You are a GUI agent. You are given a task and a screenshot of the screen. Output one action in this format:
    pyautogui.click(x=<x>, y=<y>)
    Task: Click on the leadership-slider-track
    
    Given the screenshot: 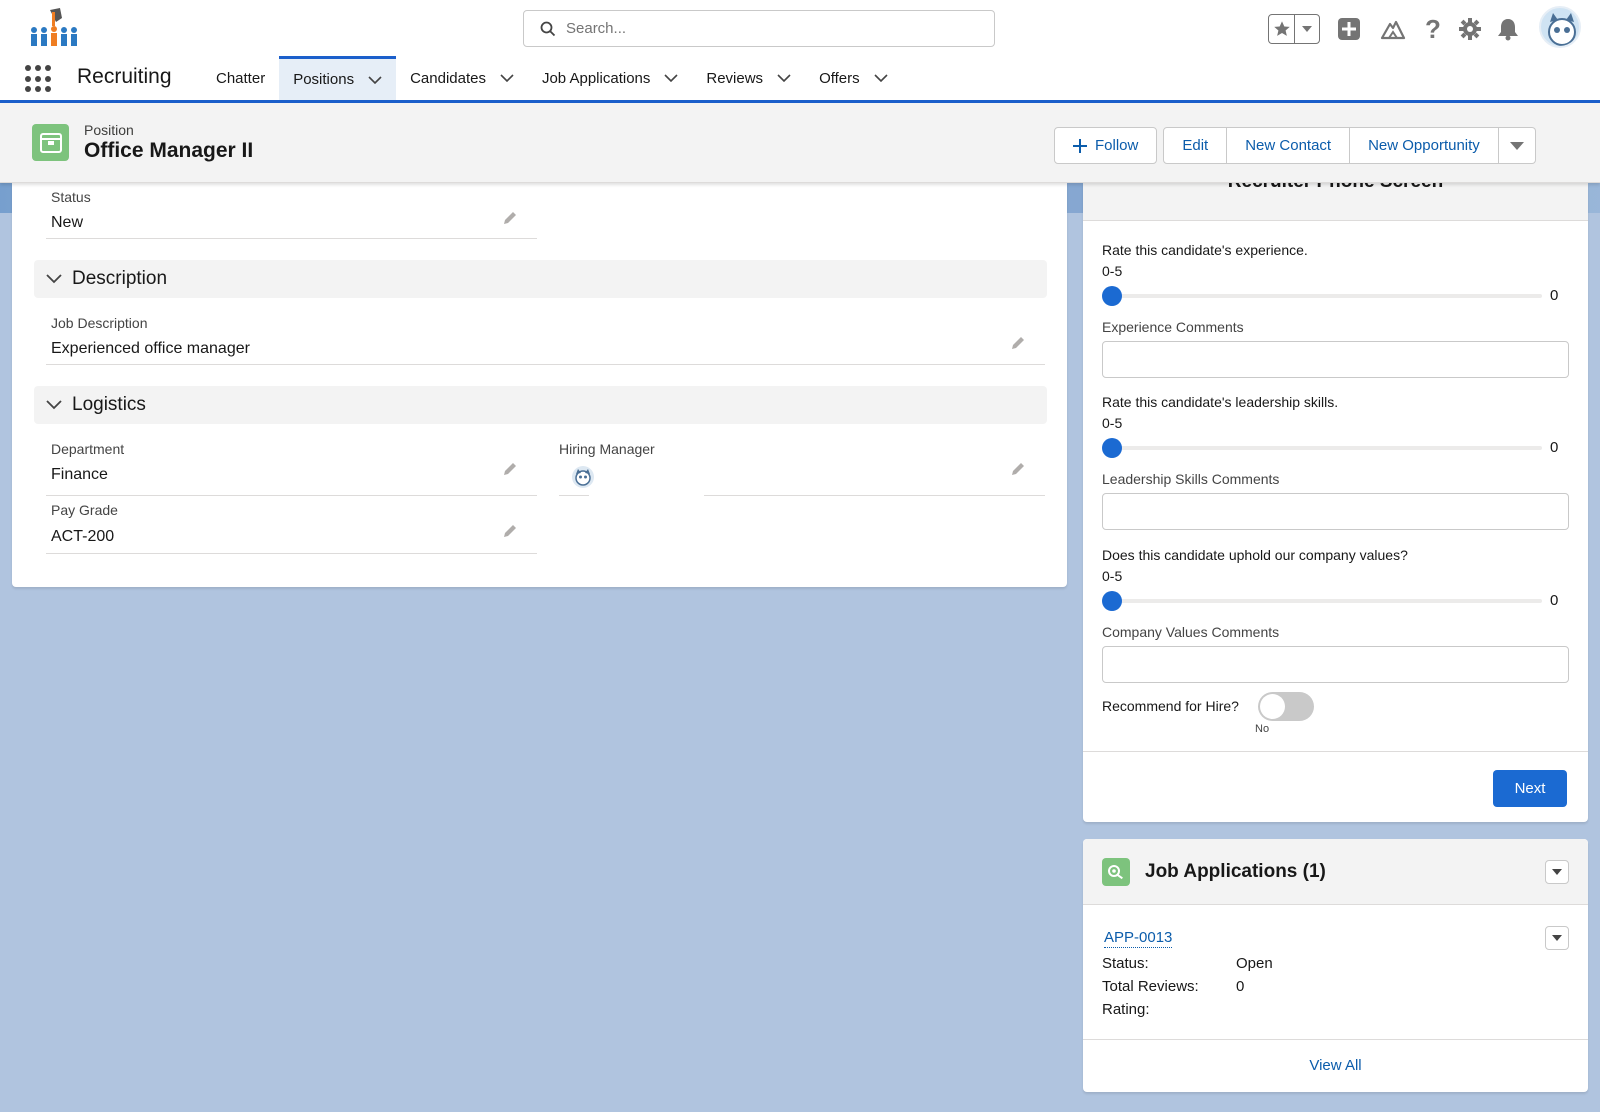 What is the action you would take?
    pyautogui.click(x=1326, y=448)
    